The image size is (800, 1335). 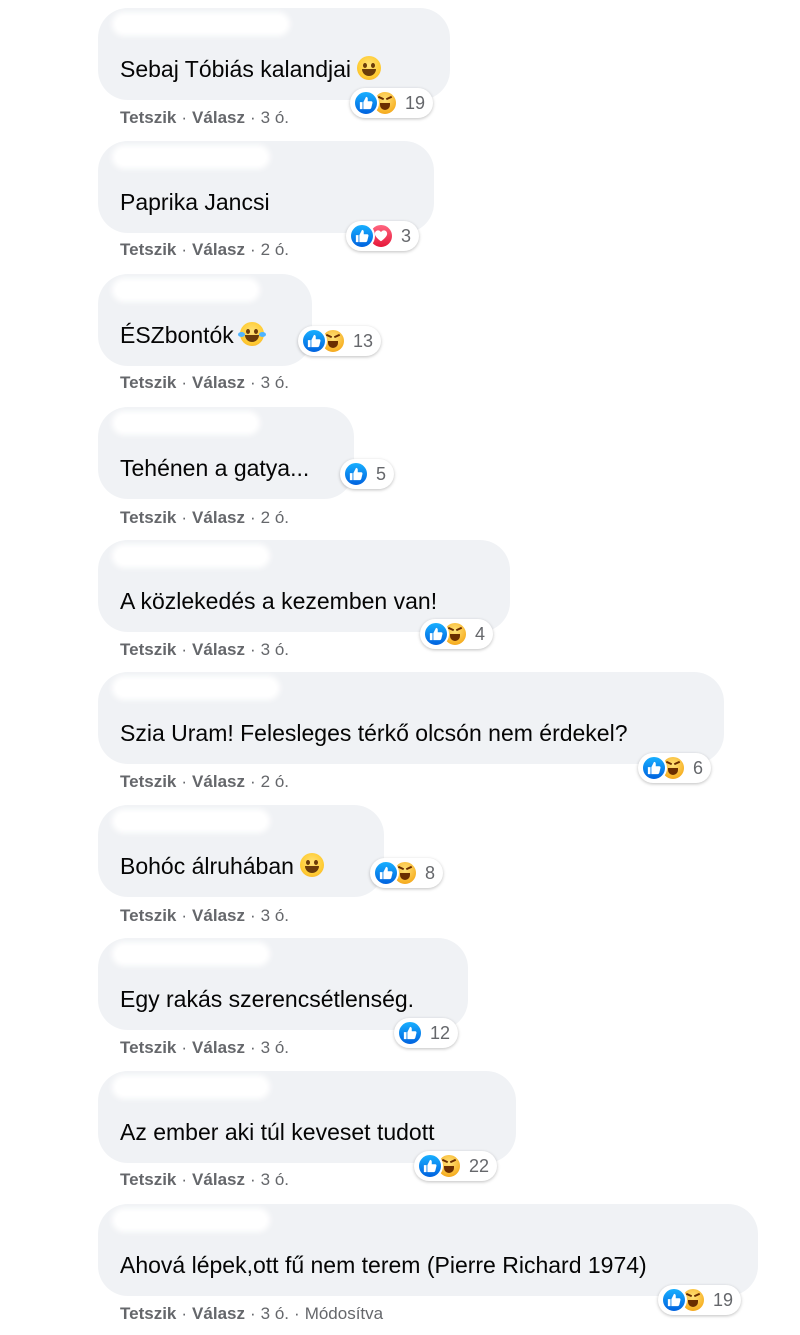 I want to click on edited-label: Módosítva, so click(x=344, y=1313).